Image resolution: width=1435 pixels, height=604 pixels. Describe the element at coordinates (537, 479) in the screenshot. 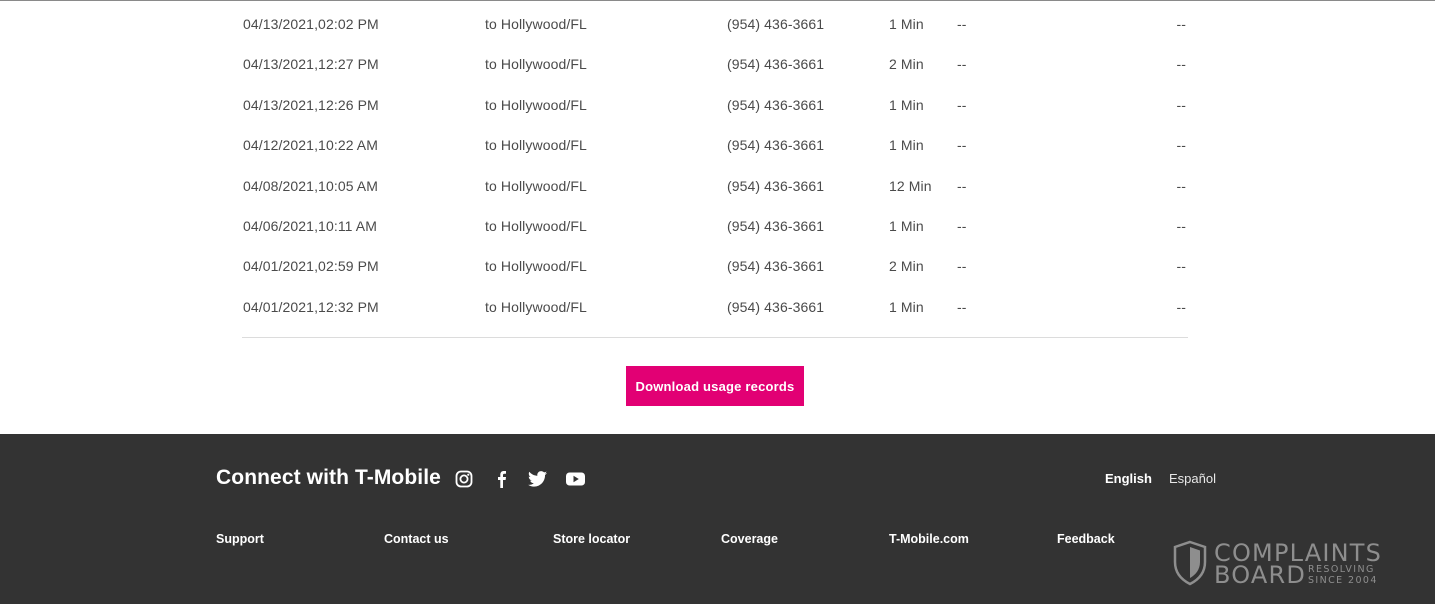

I see `twitter-icon` at that location.